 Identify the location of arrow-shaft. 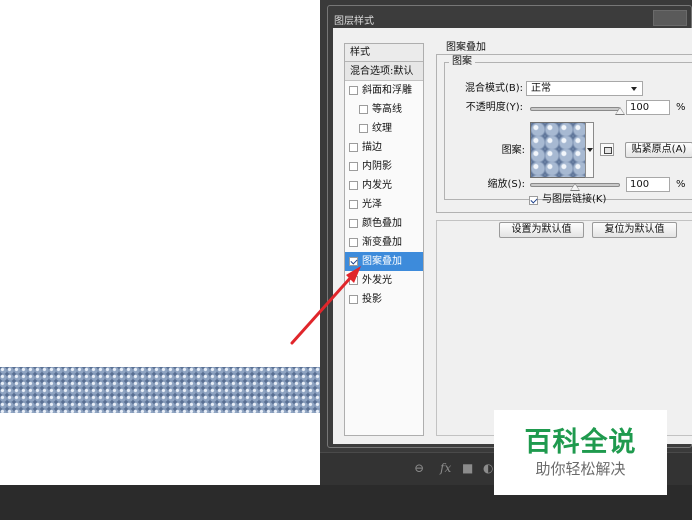
(322, 309).